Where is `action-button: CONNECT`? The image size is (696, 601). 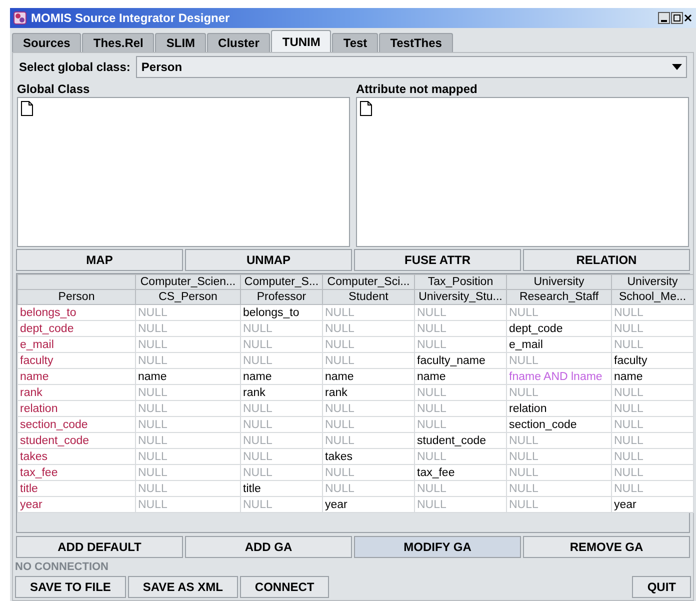
action-button: CONNECT is located at coordinates (285, 587).